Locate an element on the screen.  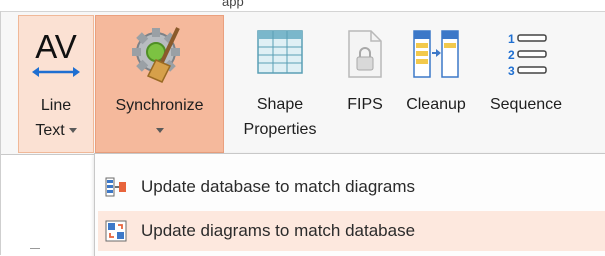
fips-button: FIPS is located at coordinates (365, 84).